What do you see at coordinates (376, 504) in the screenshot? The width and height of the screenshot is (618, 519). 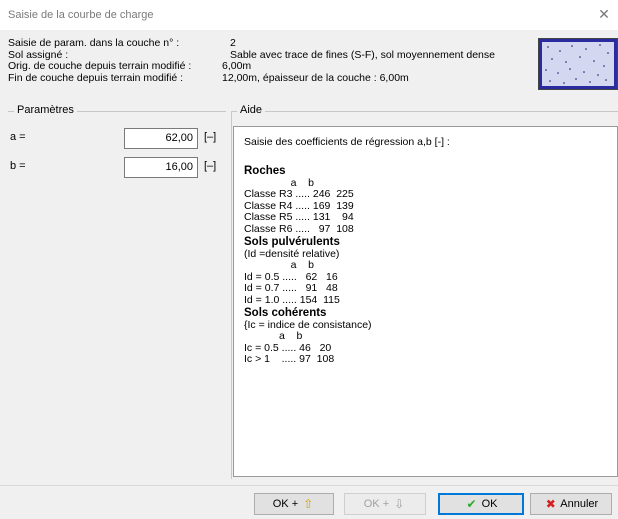 I see `ok-previous-label: OK +` at bounding box center [376, 504].